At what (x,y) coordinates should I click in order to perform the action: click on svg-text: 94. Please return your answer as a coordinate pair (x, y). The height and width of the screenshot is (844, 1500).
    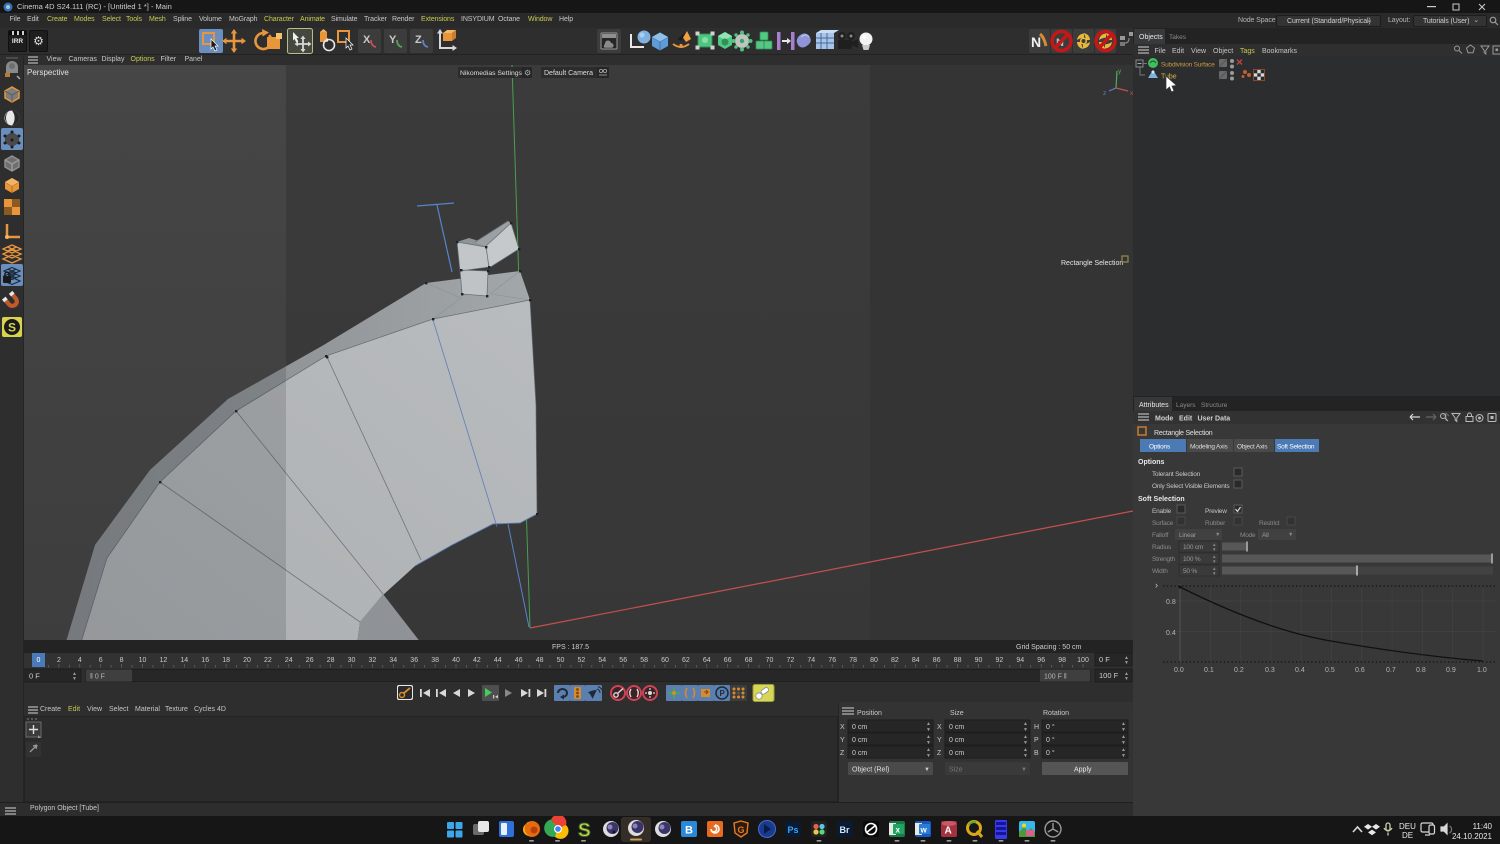
    Looking at the image, I should click on (1020, 660).